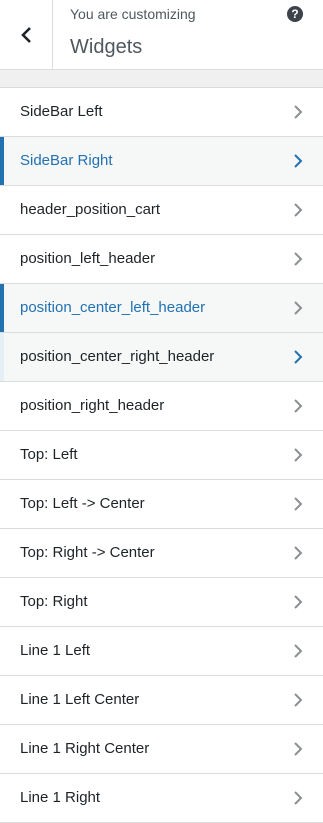  What do you see at coordinates (87, 552) in the screenshot?
I see `widget-area-label: Top: Right -> Center` at bounding box center [87, 552].